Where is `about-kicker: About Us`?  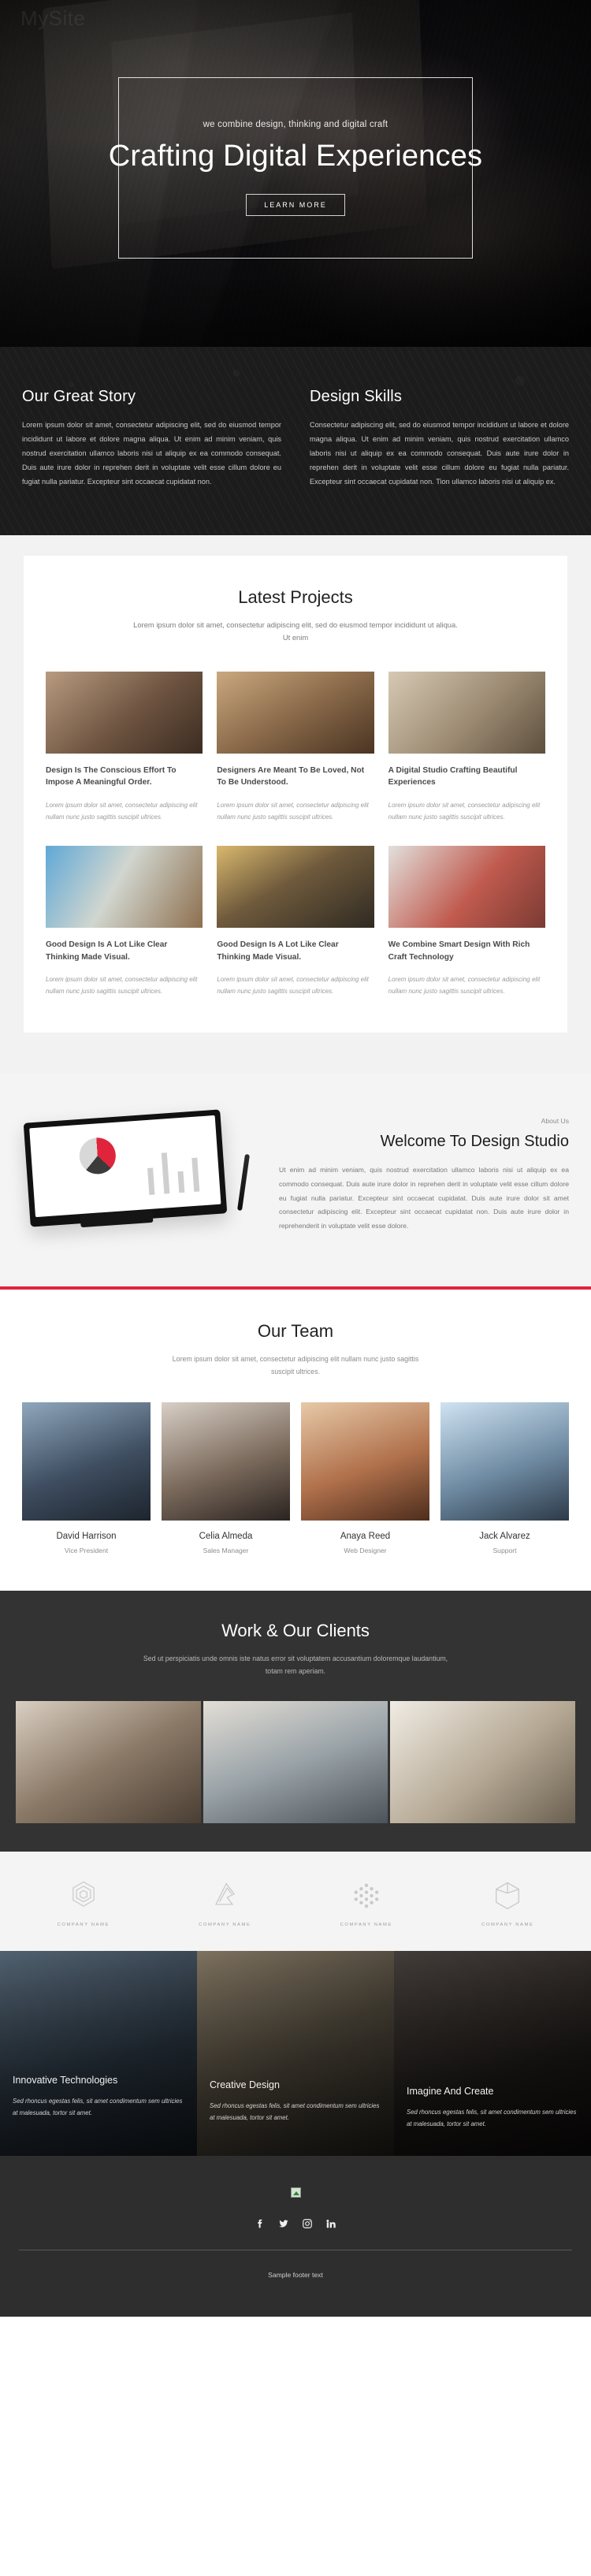 about-kicker: About Us is located at coordinates (555, 1121).